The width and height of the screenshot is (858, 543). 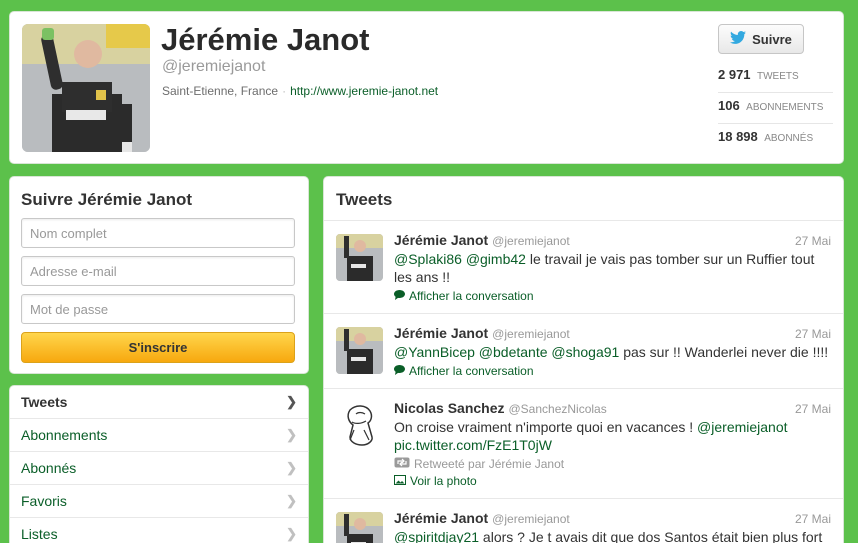 What do you see at coordinates (39, 534) in the screenshot?
I see `nav-item-label: Listes` at bounding box center [39, 534].